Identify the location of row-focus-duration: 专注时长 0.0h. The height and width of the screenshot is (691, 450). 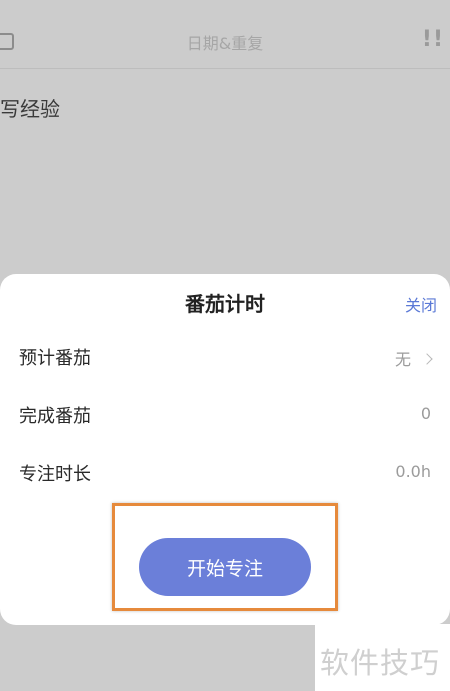
(225, 475).